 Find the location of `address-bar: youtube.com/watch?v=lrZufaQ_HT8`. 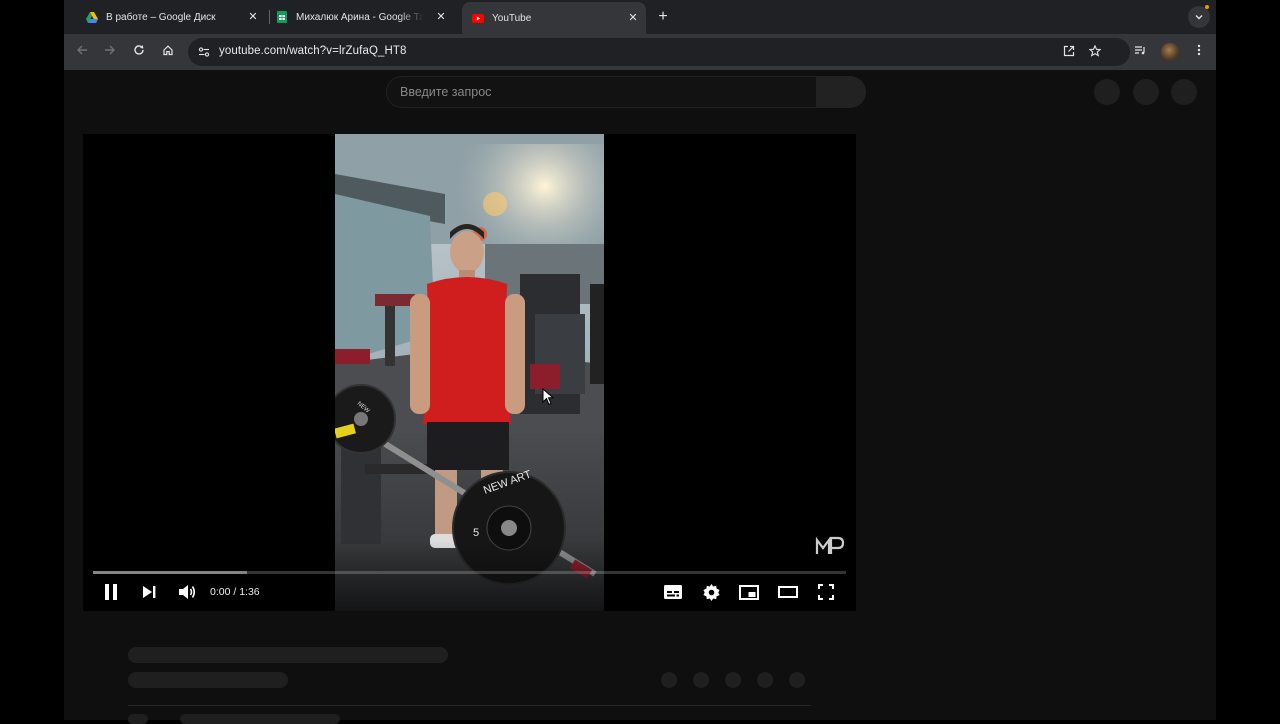

address-bar: youtube.com/watch?v=lrZufaQ_HT8 is located at coordinates (659, 52).